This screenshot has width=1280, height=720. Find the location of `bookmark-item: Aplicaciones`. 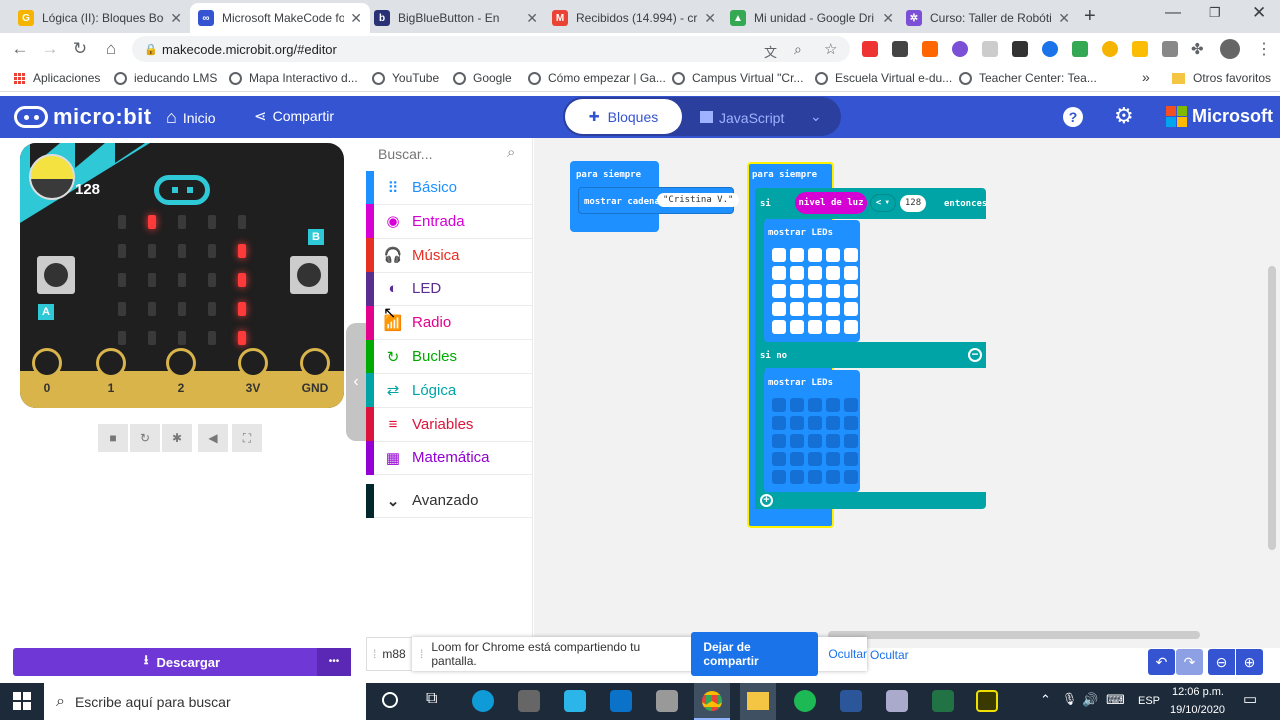

bookmark-item: Aplicaciones is located at coordinates (57, 78).